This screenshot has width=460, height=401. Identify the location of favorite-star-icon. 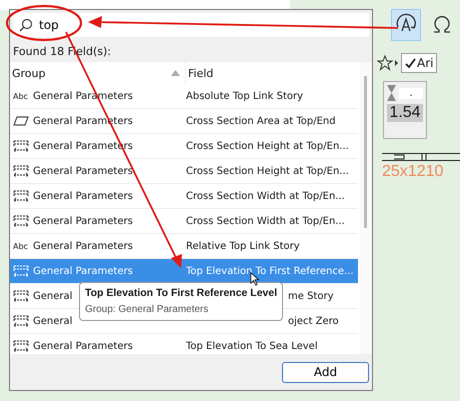
(388, 63).